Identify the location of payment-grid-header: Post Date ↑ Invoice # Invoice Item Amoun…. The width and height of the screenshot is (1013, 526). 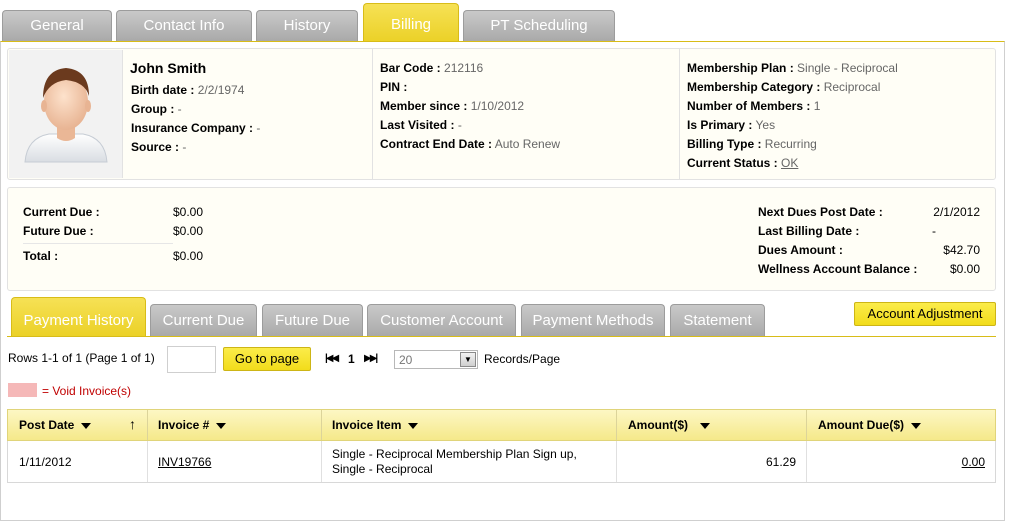
(501, 425).